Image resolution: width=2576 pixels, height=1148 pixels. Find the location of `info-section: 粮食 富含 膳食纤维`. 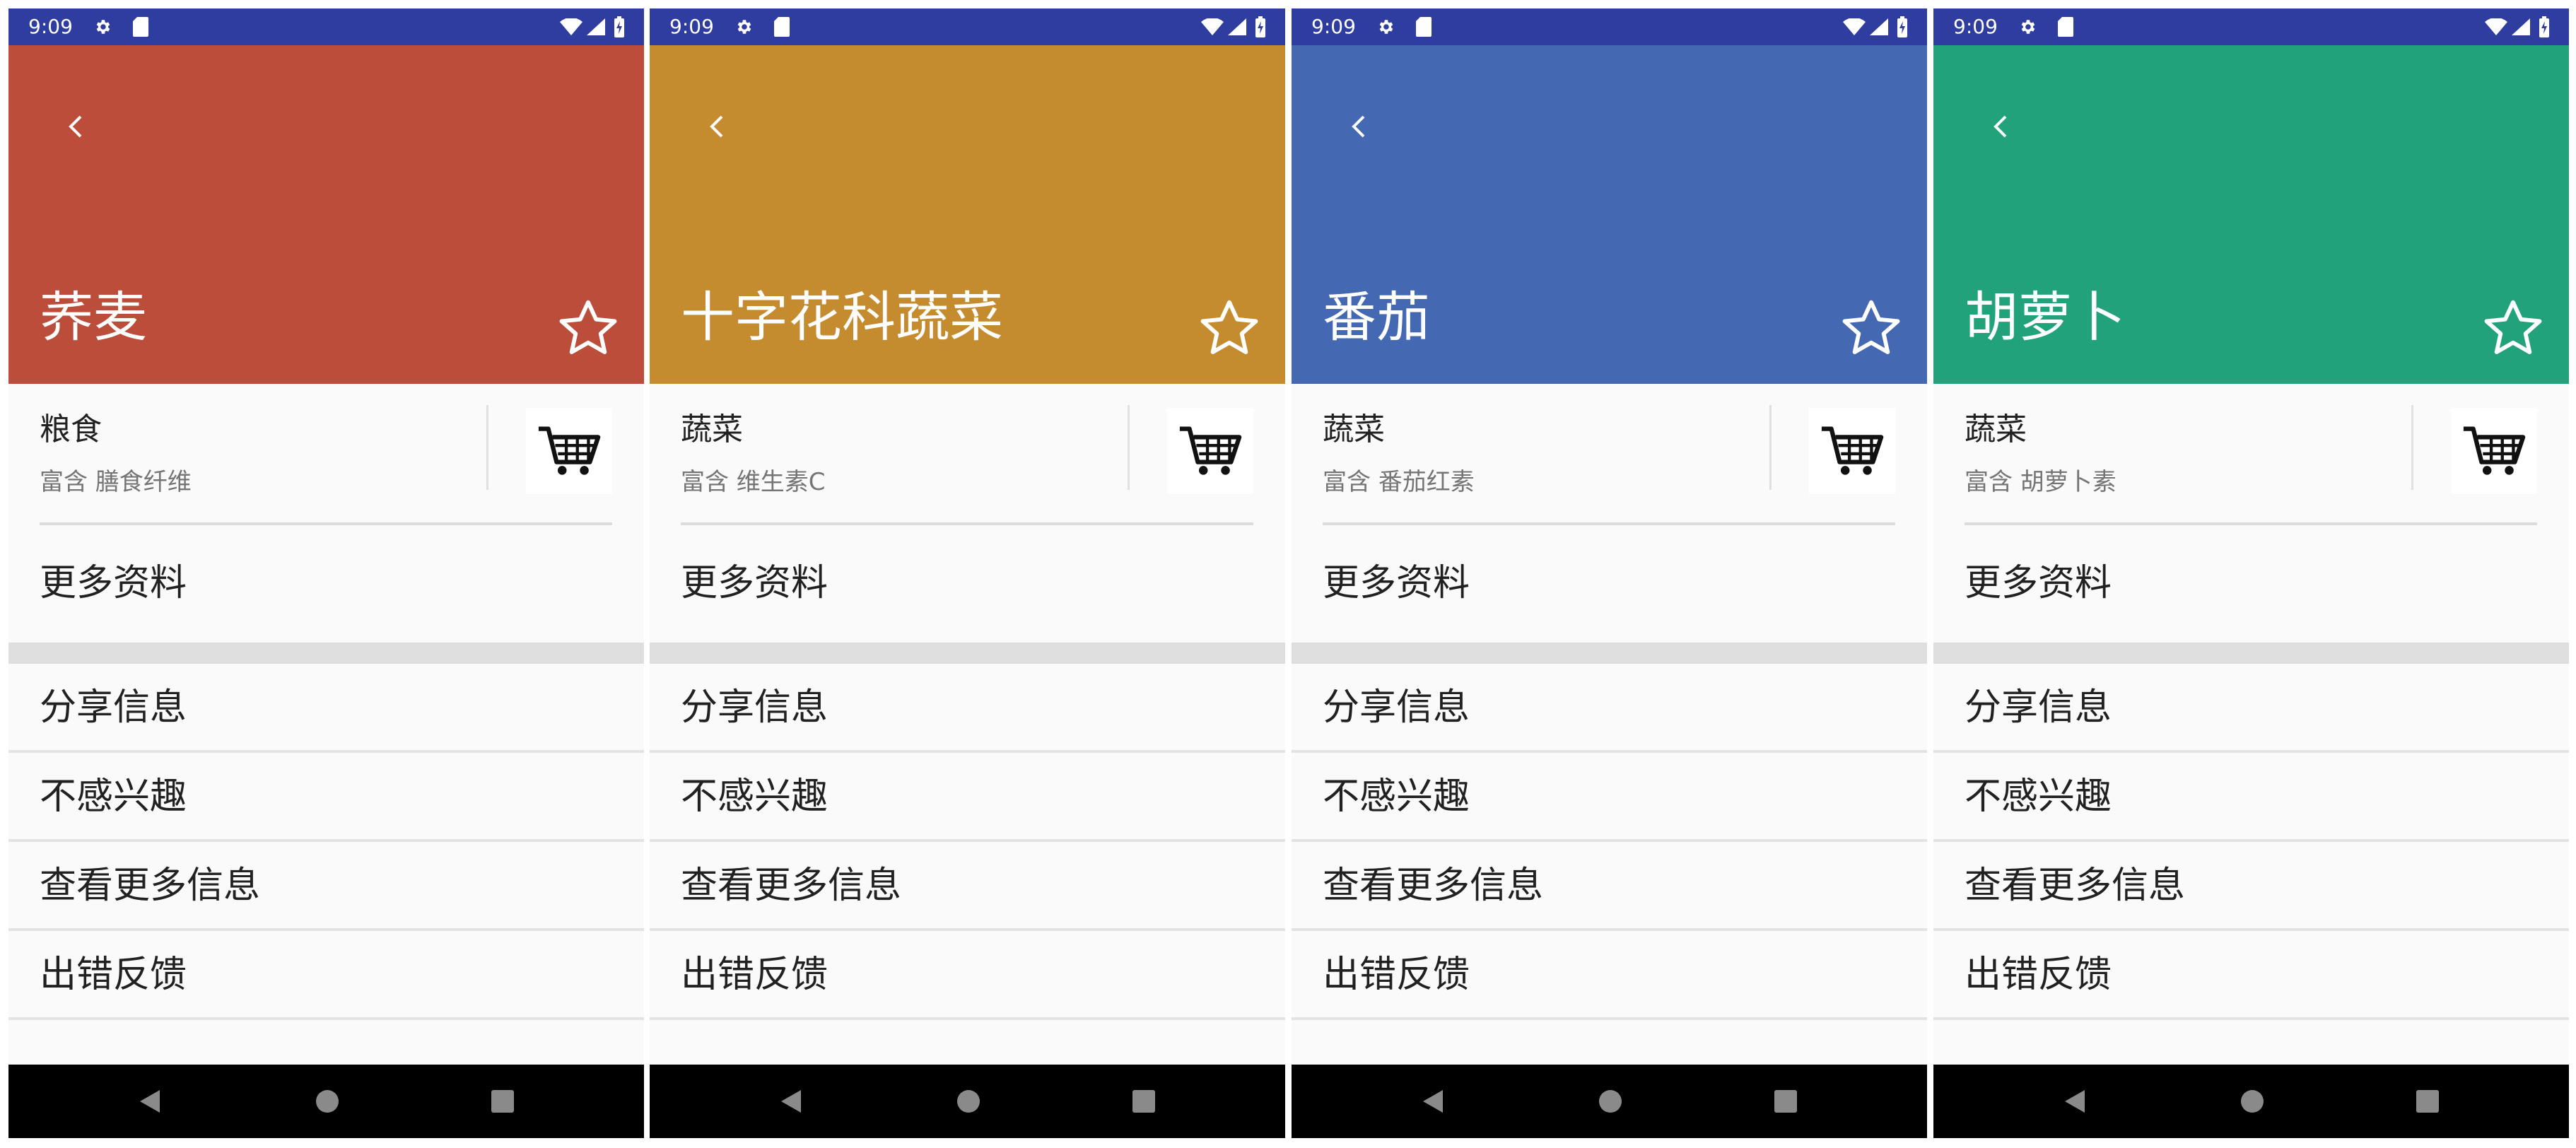

info-section: 粮食 富含 膳食纤维 is located at coordinates (326, 454).